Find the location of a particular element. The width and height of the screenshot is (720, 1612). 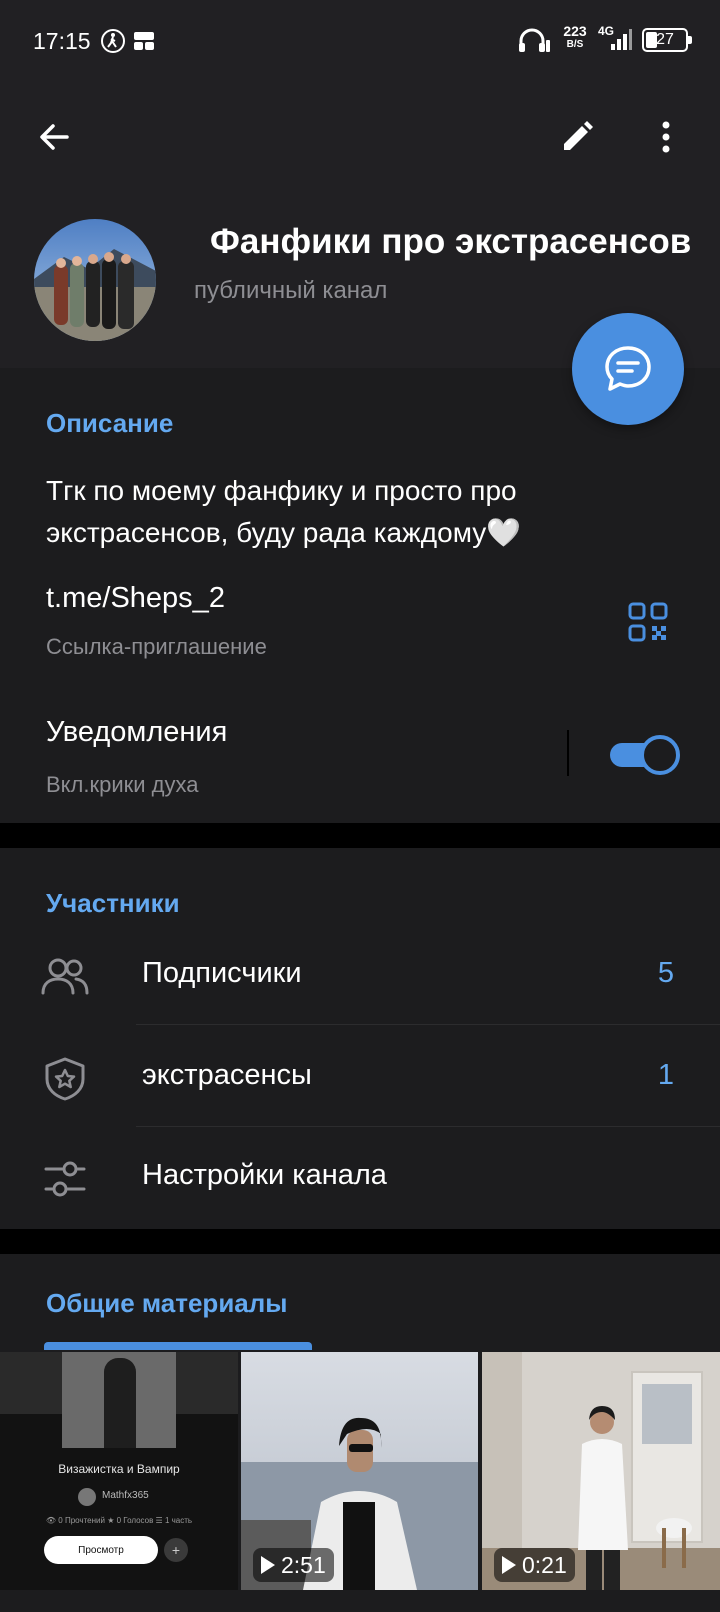

pencil-icon is located at coordinates (578, 135).